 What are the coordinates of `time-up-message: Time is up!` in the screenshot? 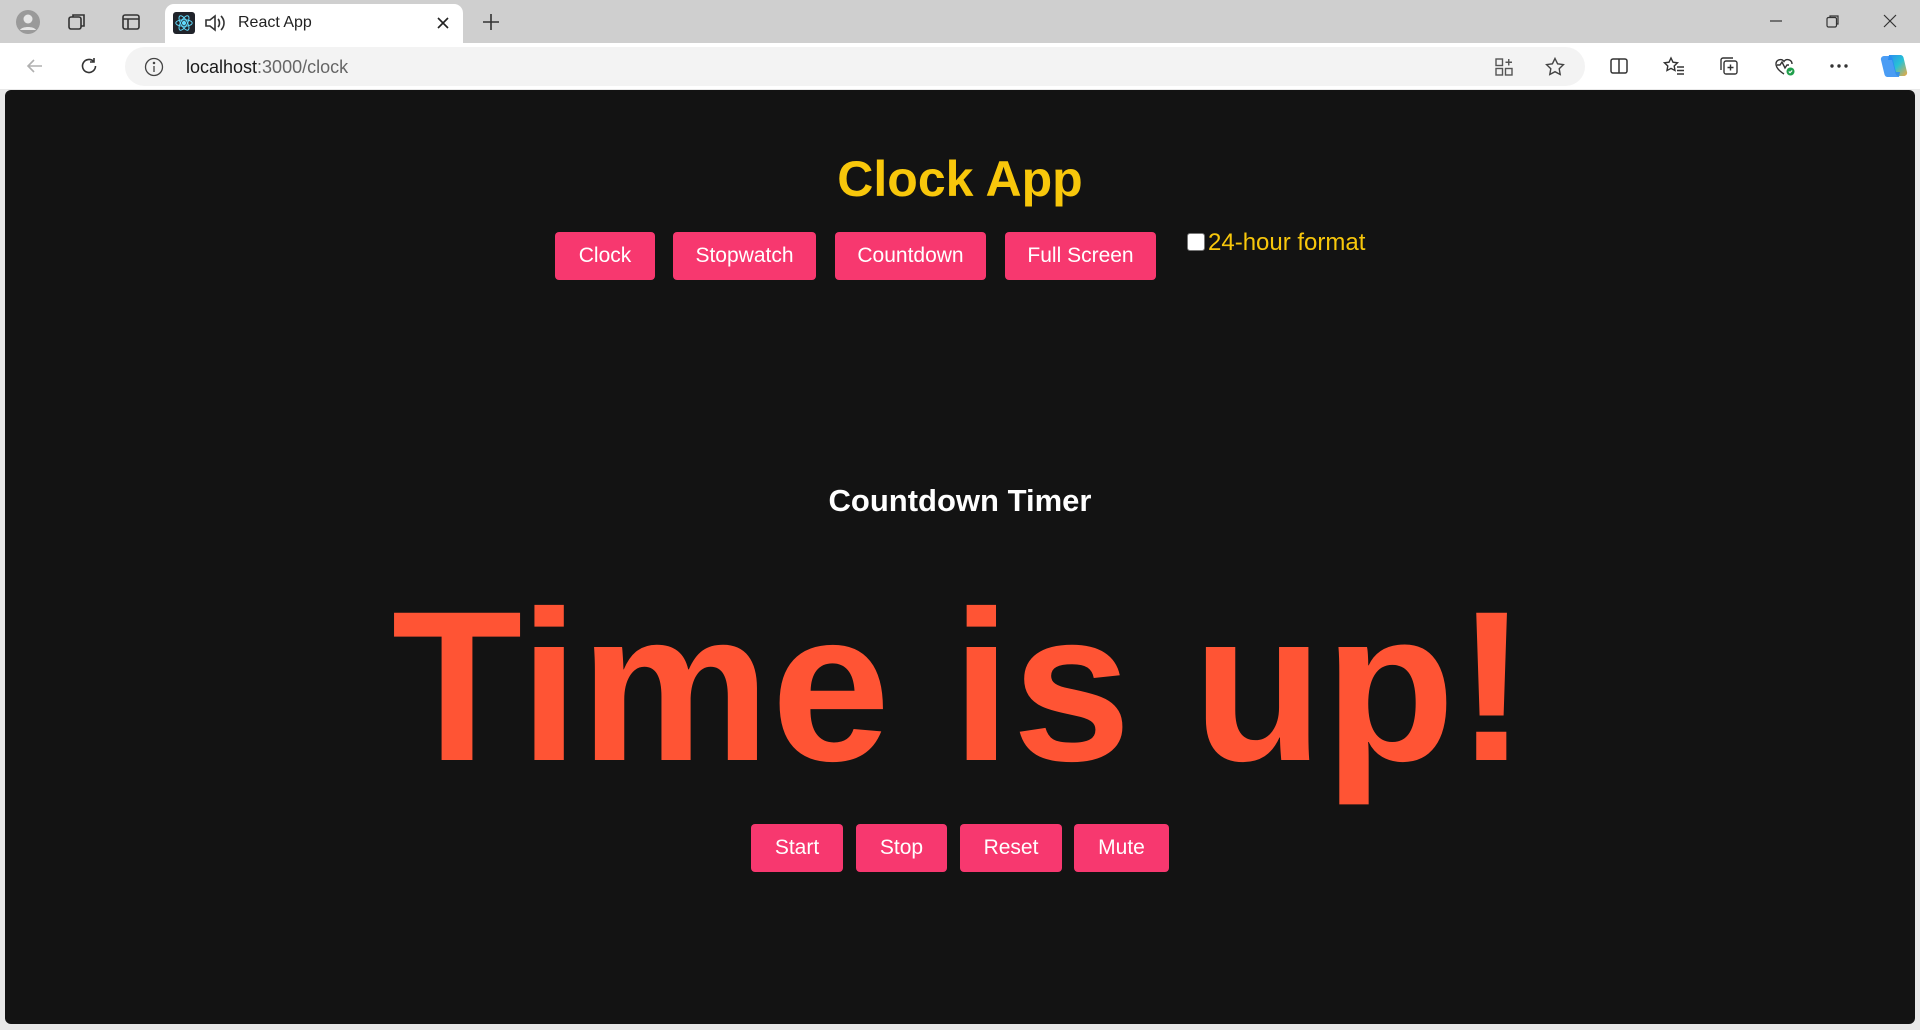 It's located at (960, 686).